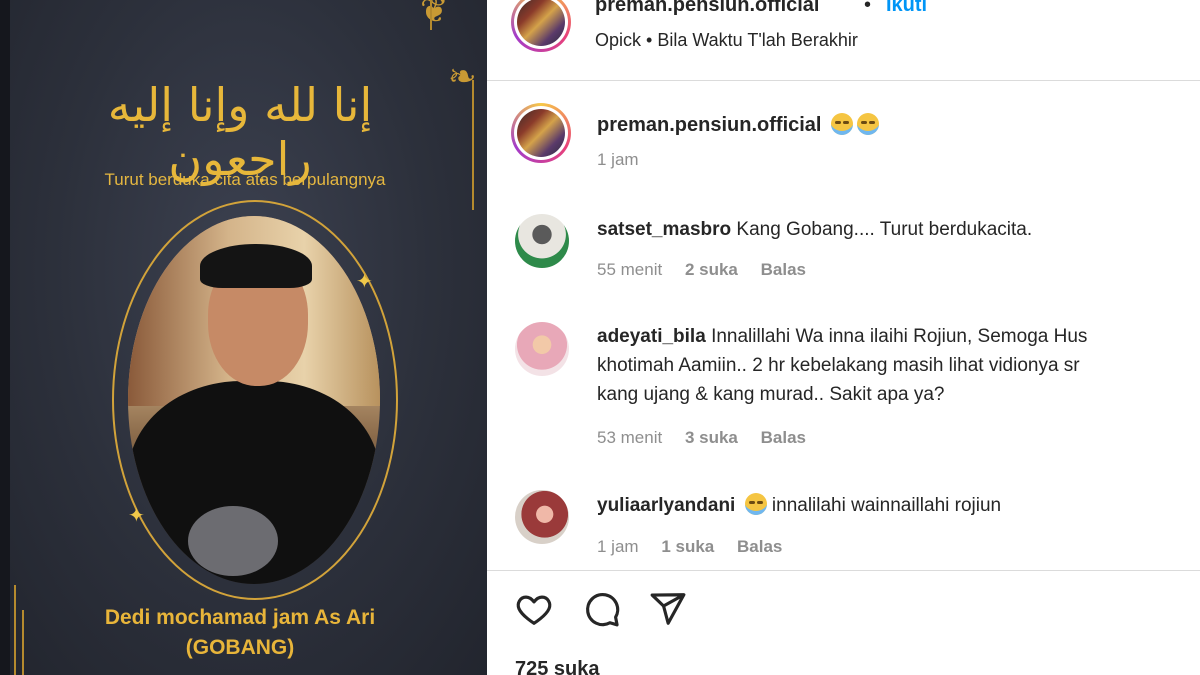  Describe the element at coordinates (534, 609) in the screenshot. I see `heart-icon` at that location.